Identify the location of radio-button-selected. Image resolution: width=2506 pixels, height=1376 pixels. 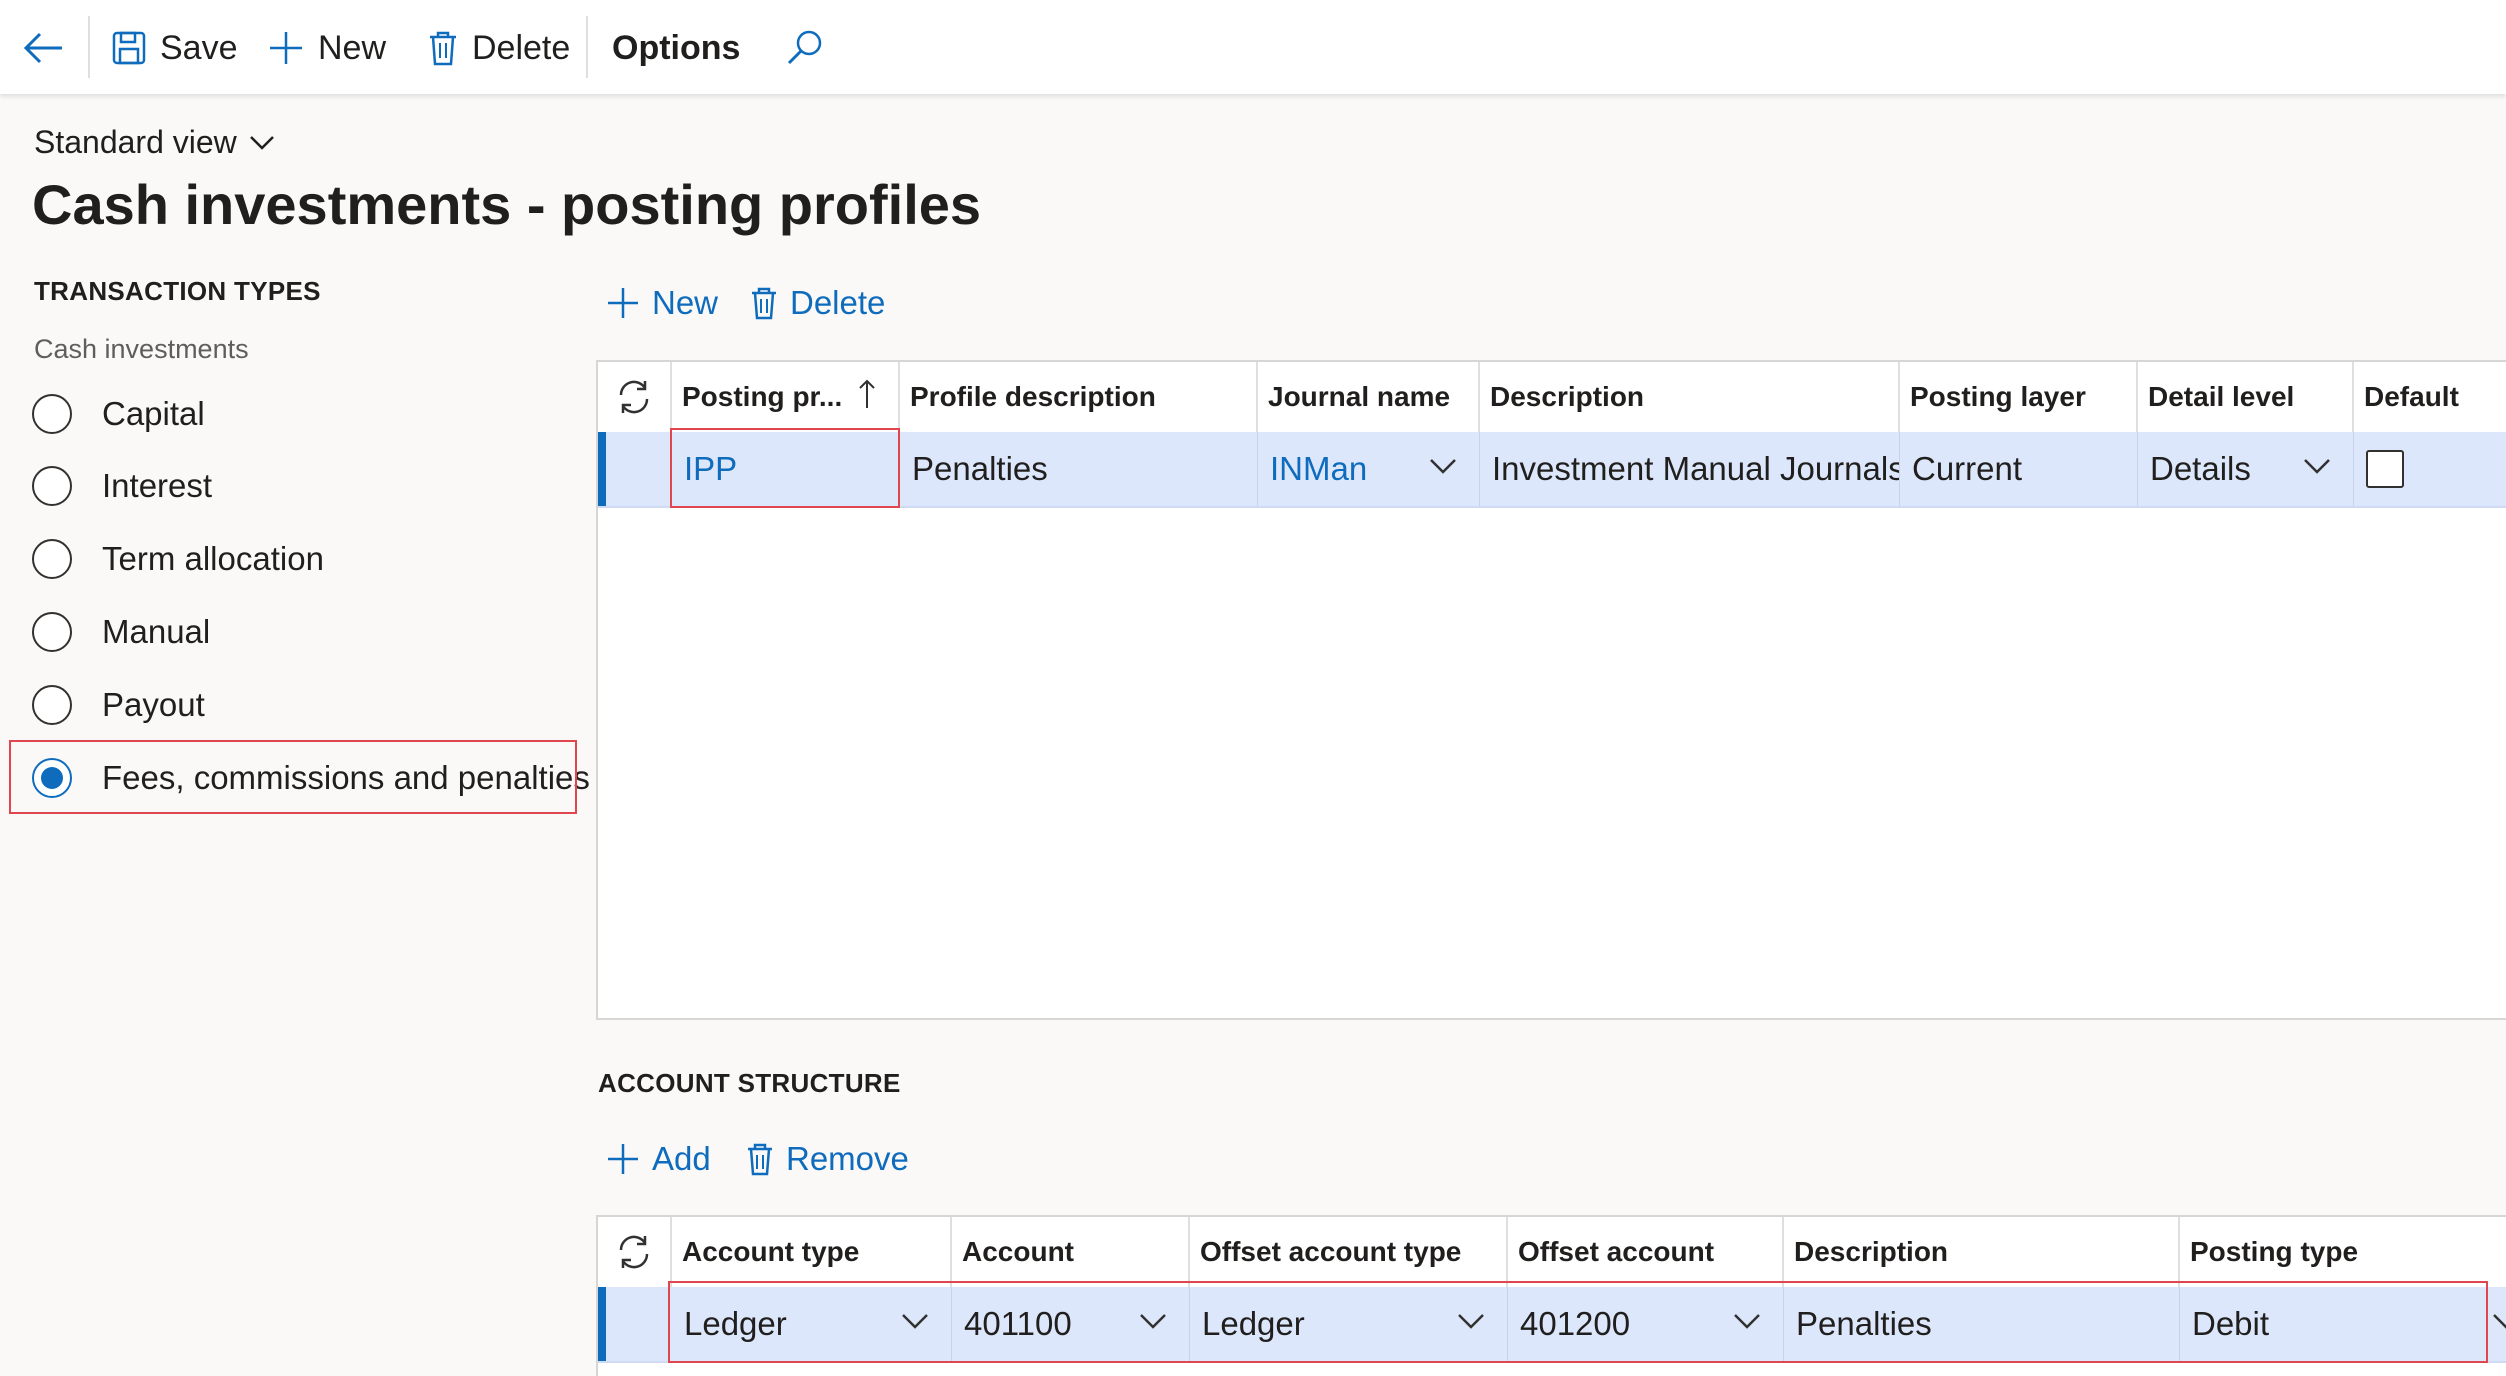
(52, 778).